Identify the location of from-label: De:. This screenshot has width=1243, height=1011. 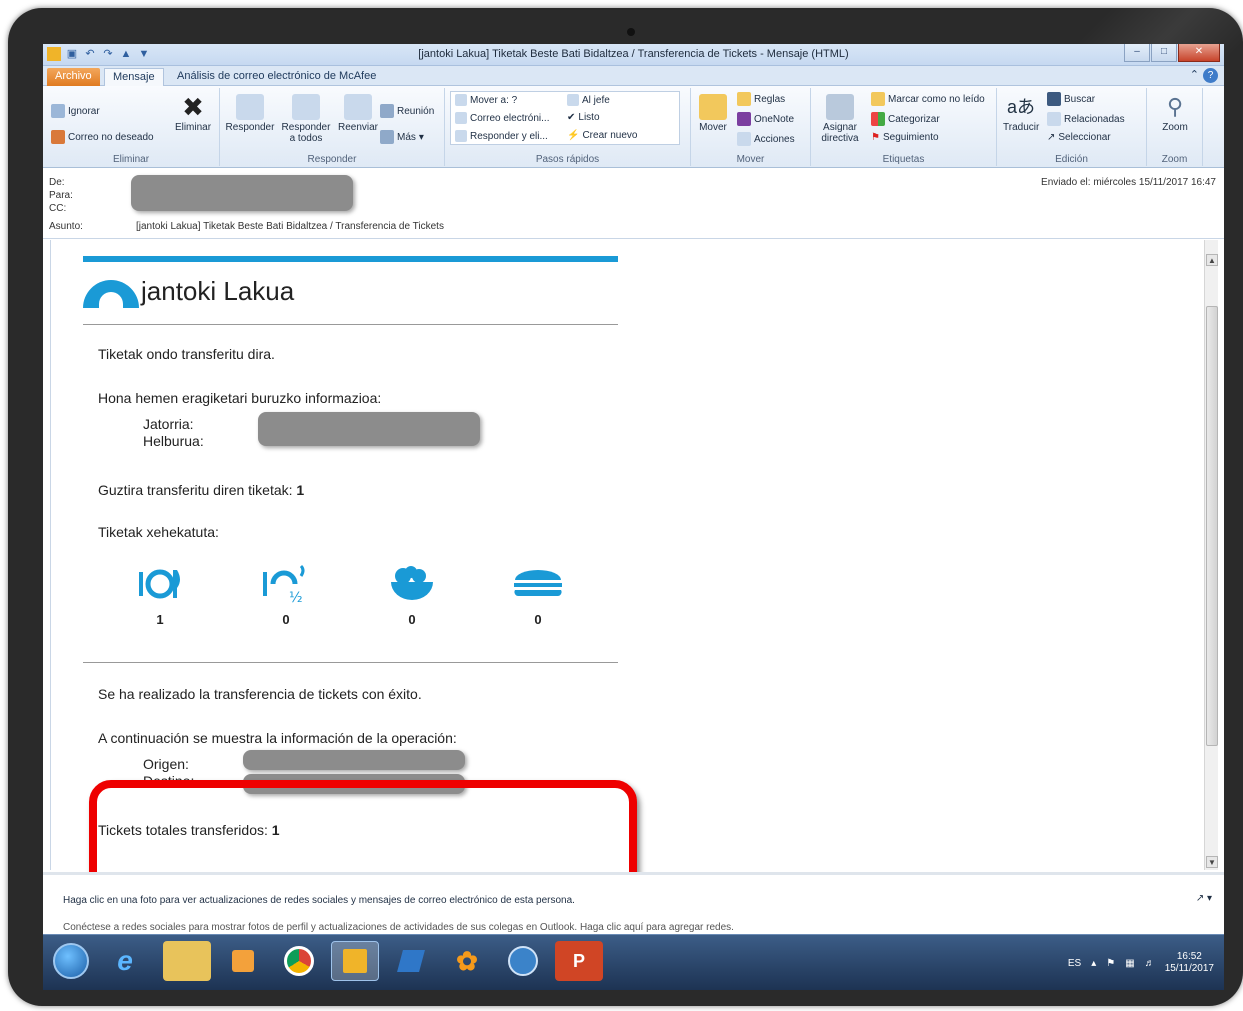
(57, 182).